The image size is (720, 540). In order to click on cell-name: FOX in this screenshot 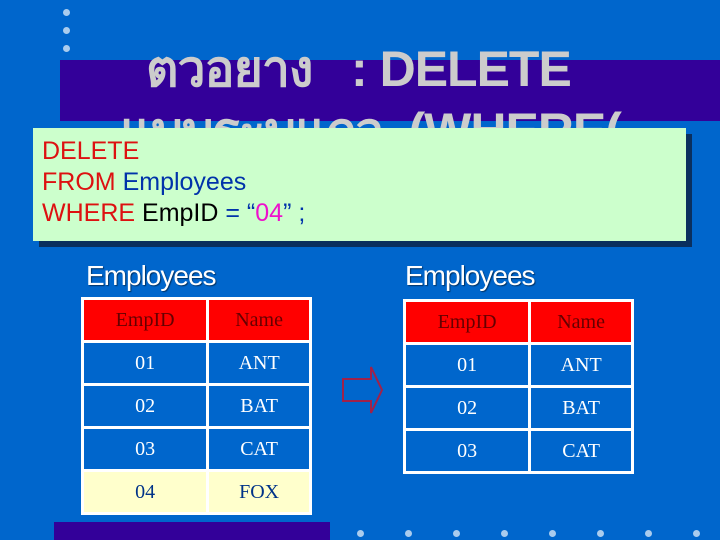, I will do `click(259, 492)`.